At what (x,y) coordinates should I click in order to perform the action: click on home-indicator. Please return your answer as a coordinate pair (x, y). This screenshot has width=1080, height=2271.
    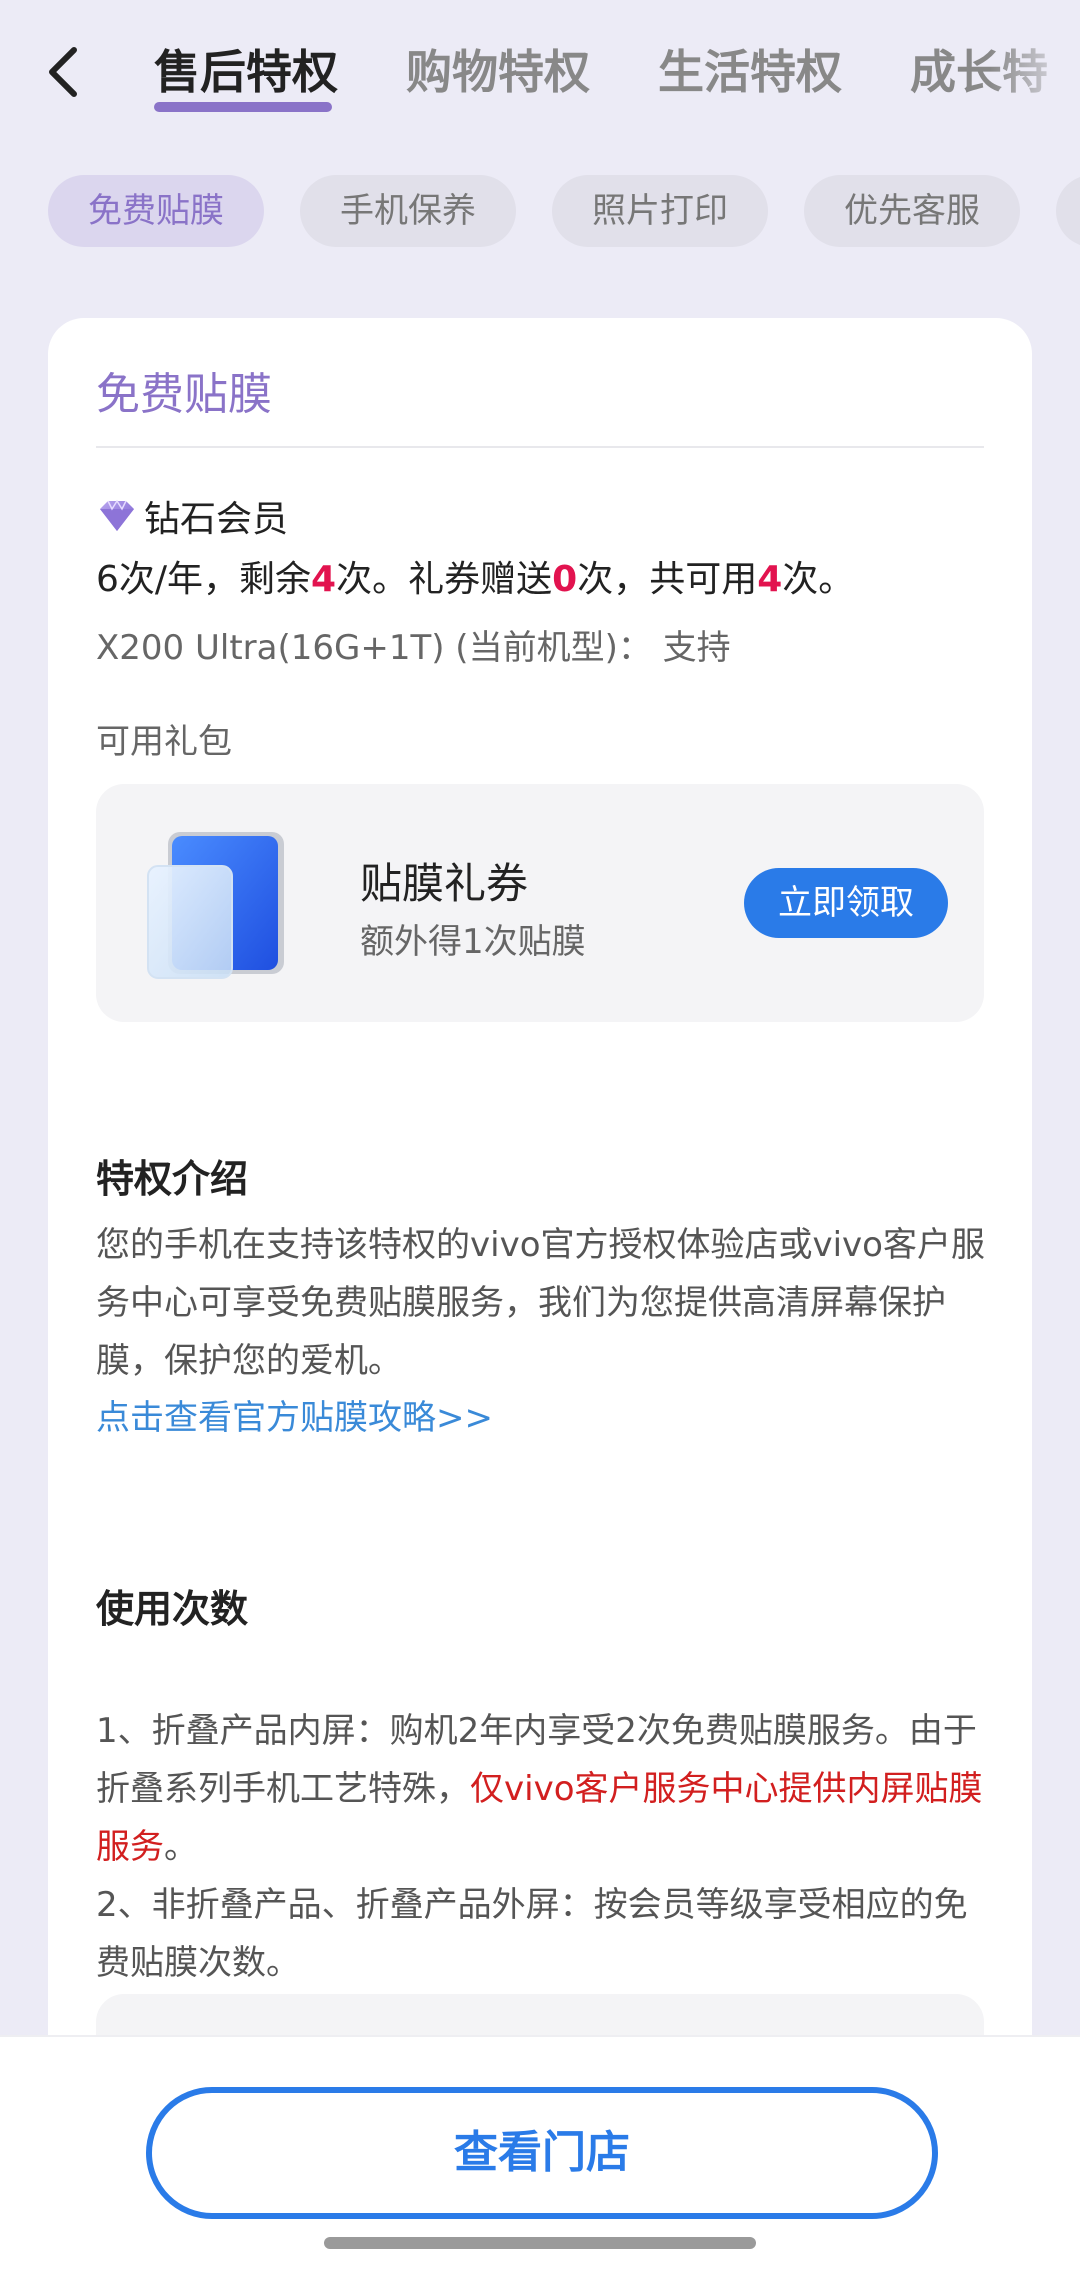
    Looking at the image, I should click on (540, 2243).